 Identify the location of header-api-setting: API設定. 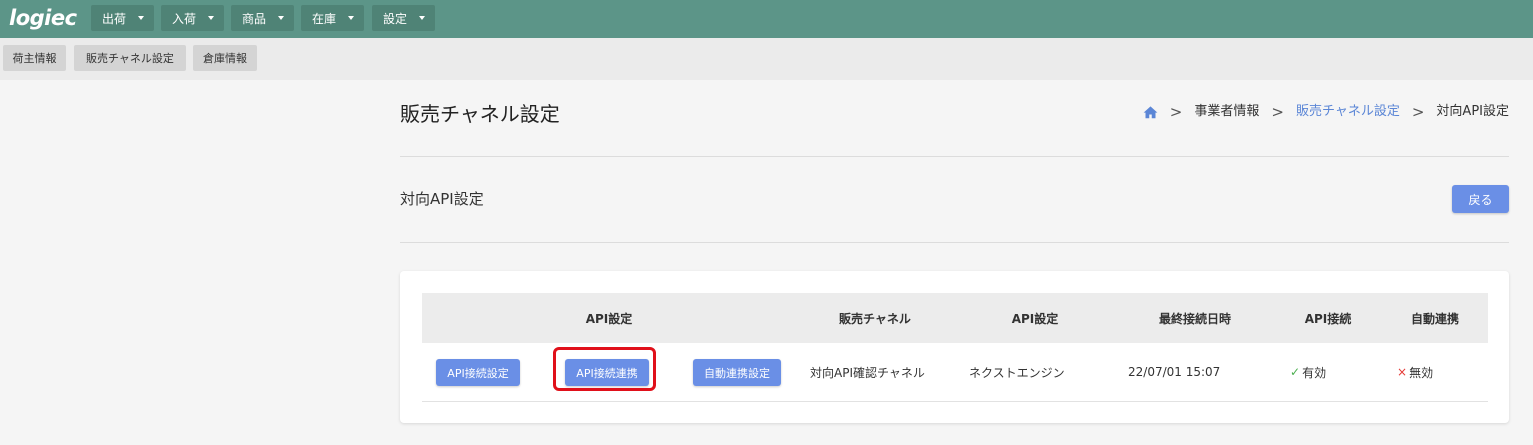
(1035, 318).